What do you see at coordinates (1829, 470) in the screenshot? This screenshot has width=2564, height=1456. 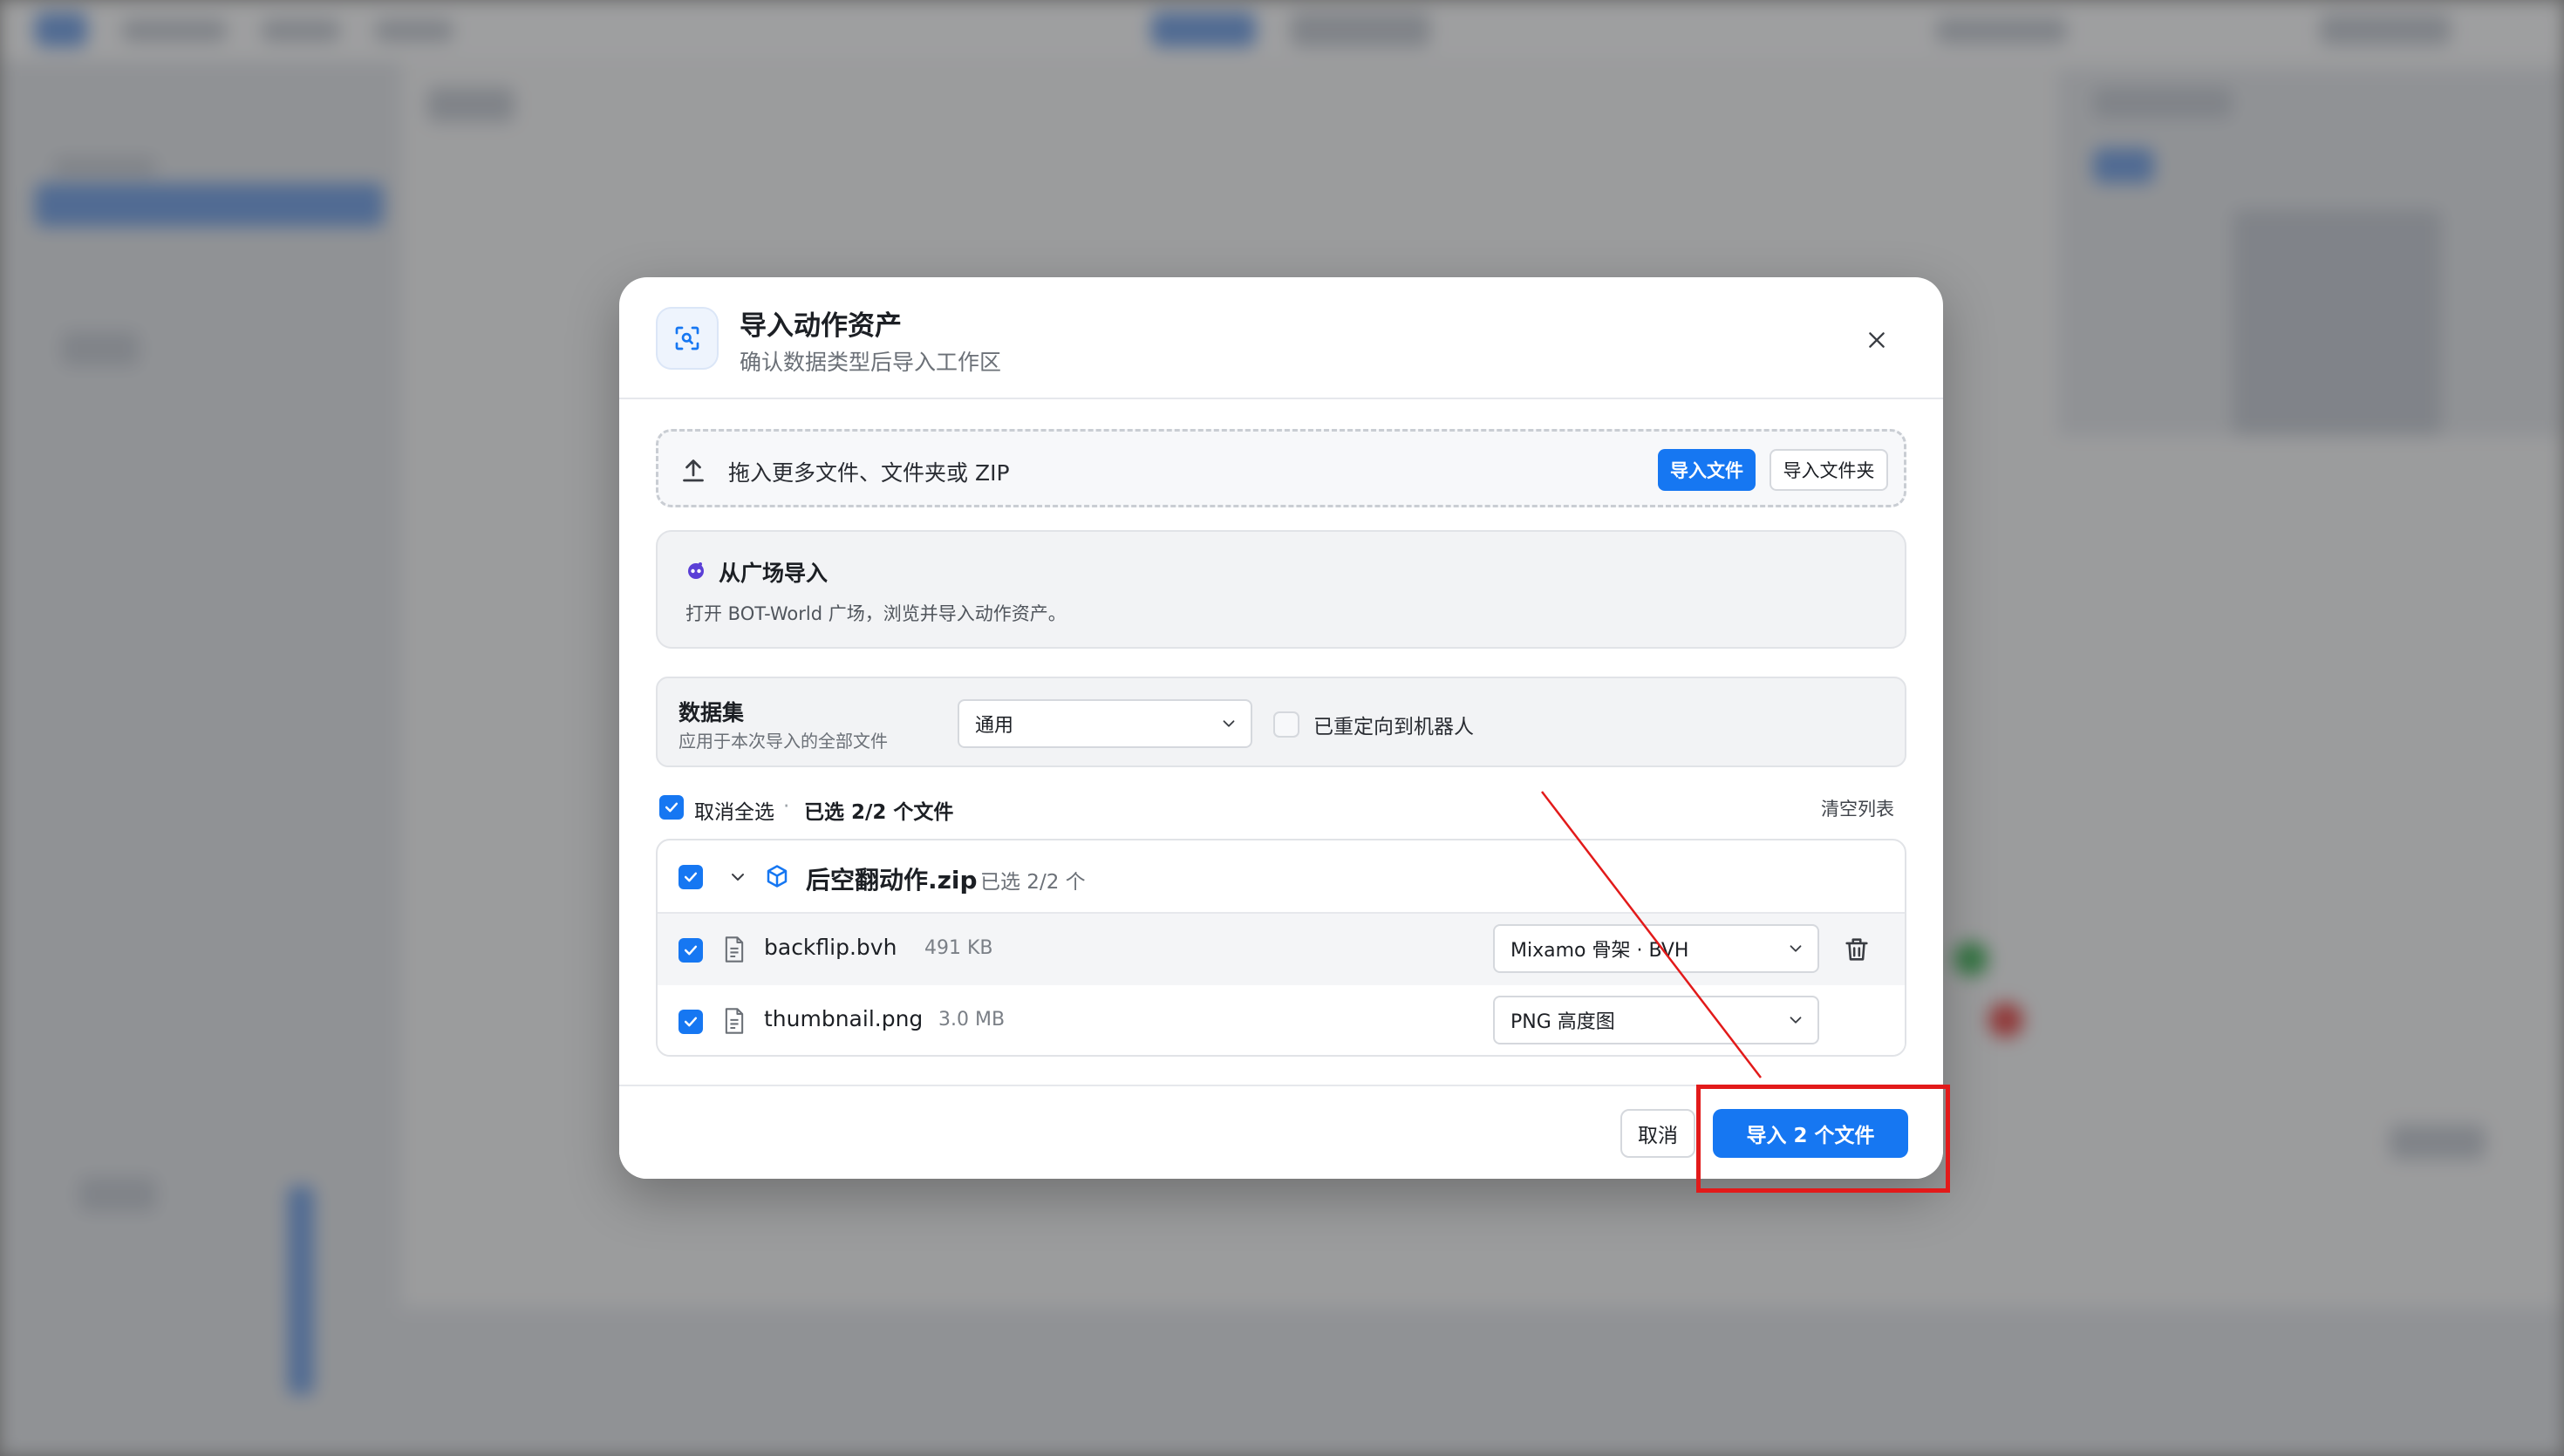 I see `import-folder-button: 导入文件夹` at bounding box center [1829, 470].